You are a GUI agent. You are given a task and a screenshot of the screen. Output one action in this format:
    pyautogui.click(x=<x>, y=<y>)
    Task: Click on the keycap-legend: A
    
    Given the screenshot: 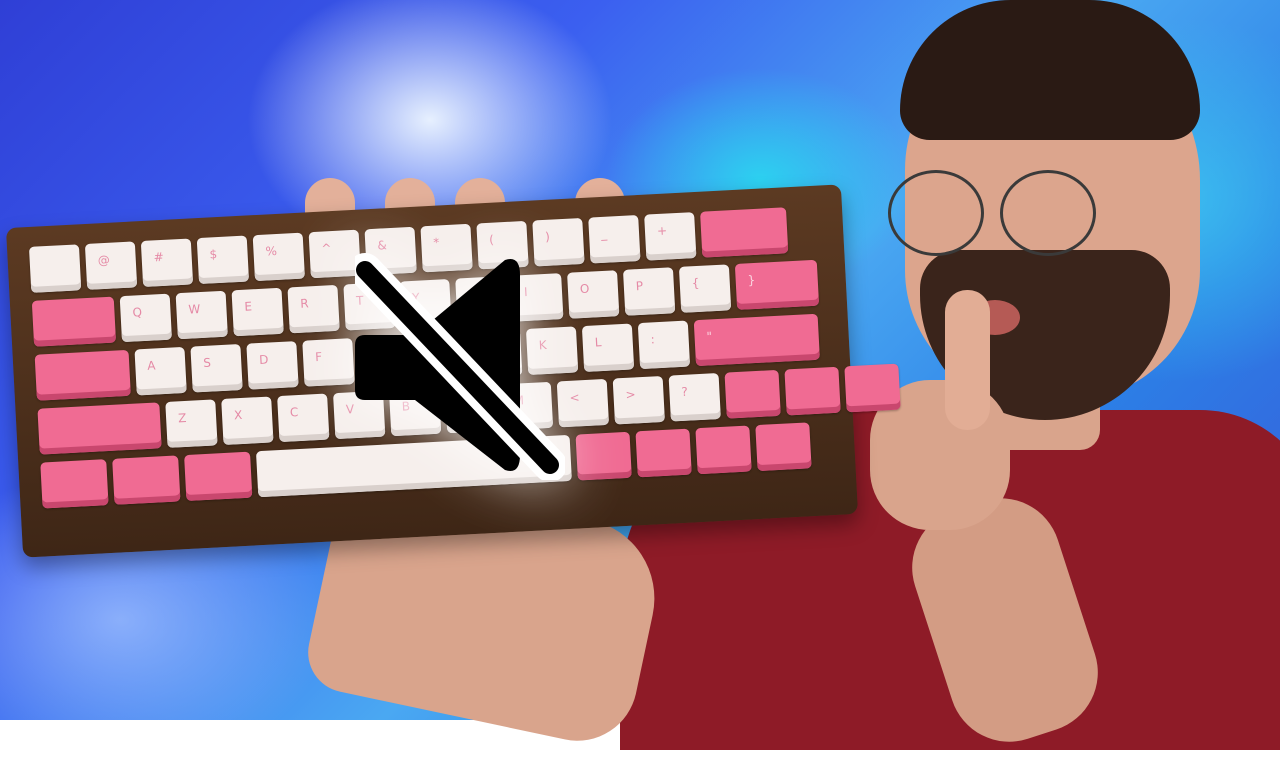 What is the action you would take?
    pyautogui.click(x=151, y=365)
    